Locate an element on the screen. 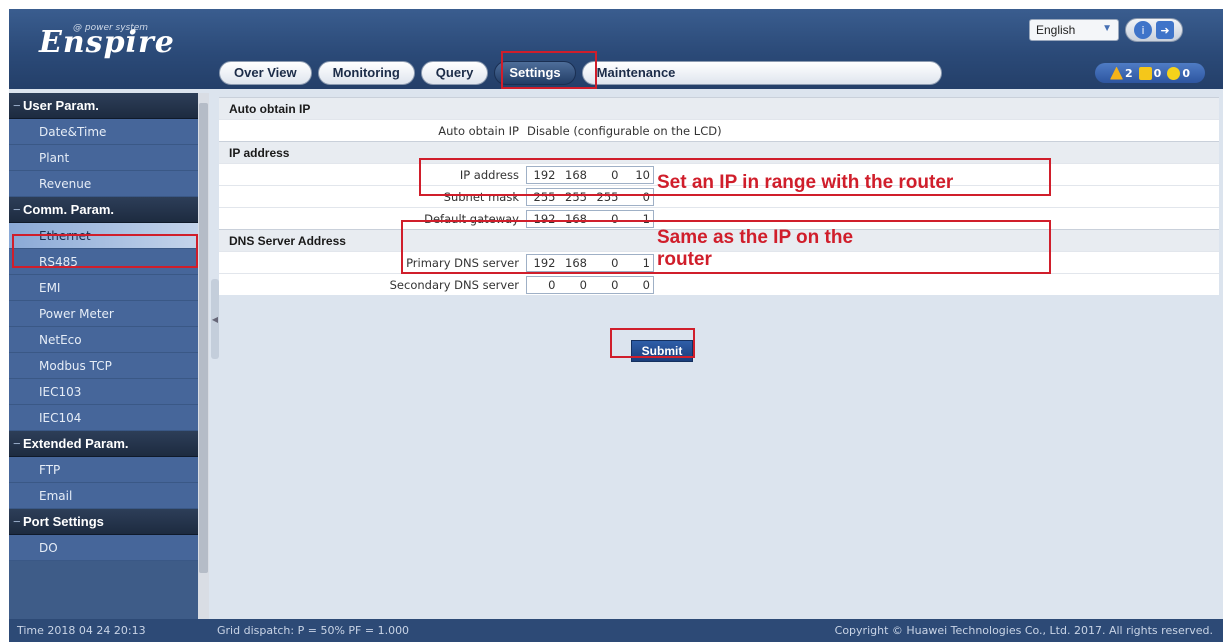 The width and height of the screenshot is (1223, 642). alarm-counters: 2 0 0 is located at coordinates (1150, 73).